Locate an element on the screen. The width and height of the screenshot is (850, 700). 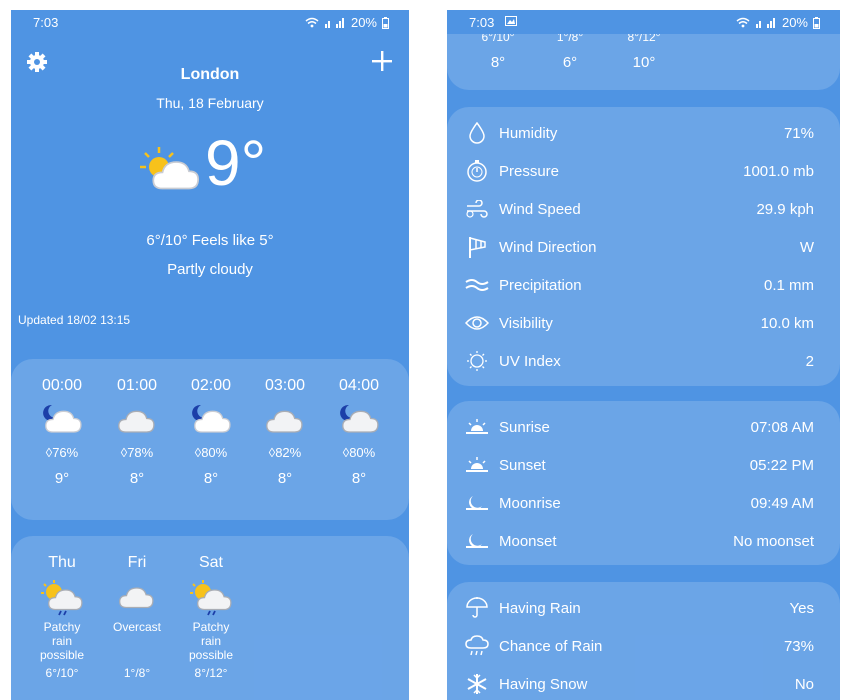
hour-temp: 9° is located at coordinates (62, 478).